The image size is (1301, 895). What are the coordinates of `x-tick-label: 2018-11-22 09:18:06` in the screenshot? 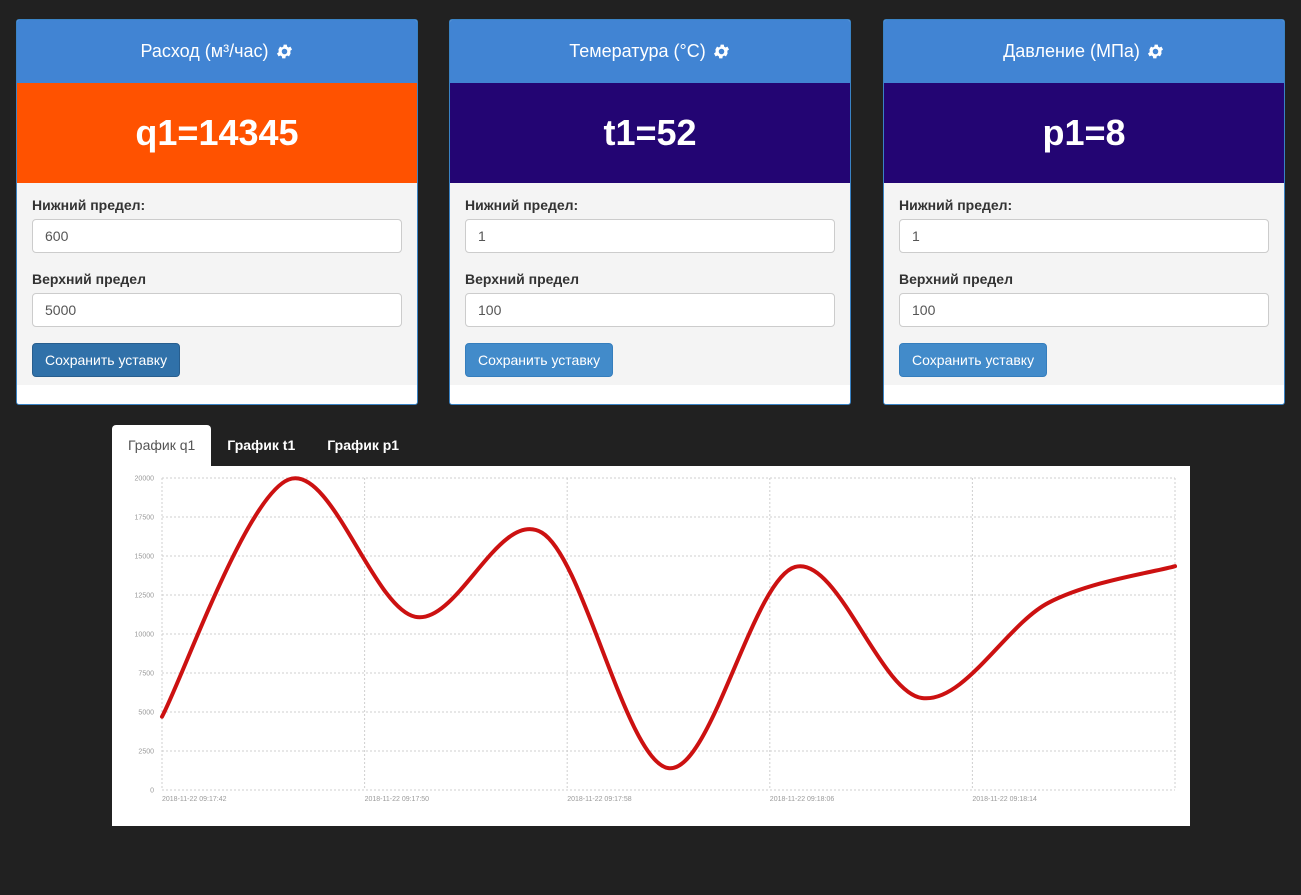 It's located at (802, 799).